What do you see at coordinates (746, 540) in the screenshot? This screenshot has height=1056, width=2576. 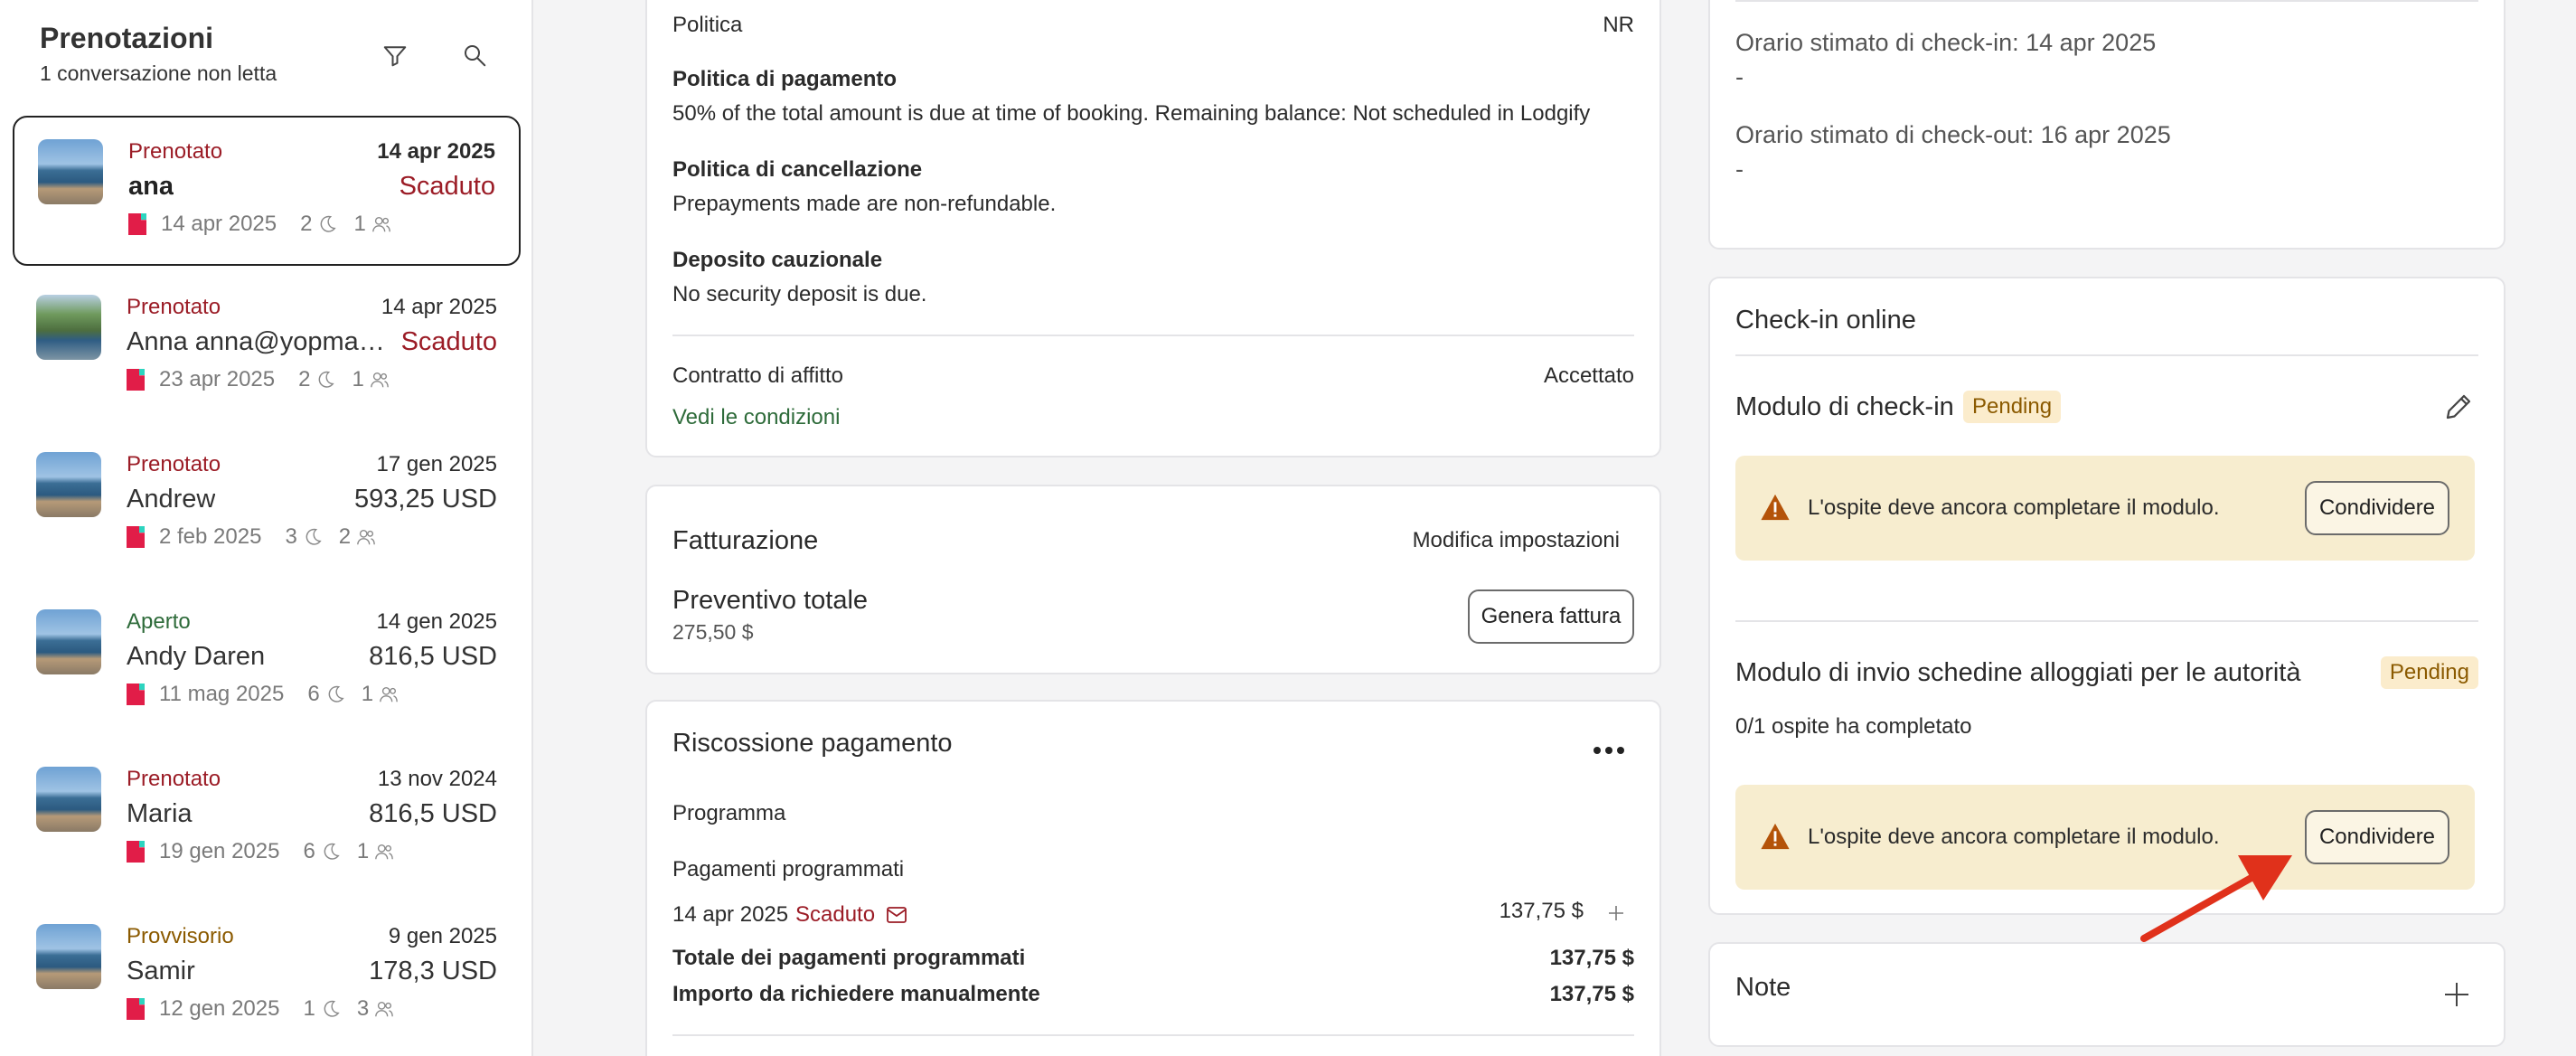 I see `billing-title: Fatturazione` at bounding box center [746, 540].